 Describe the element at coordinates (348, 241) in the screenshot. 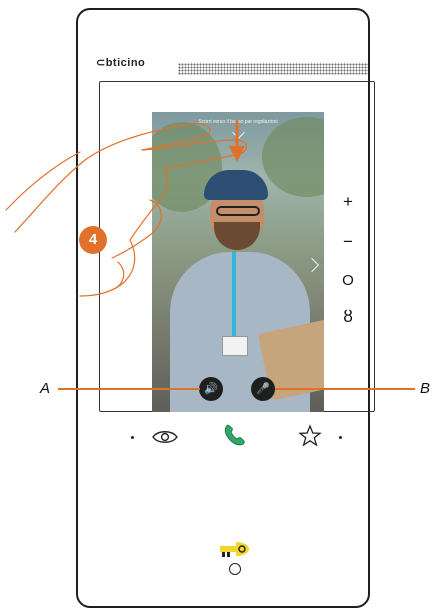

I see `volume-down-button: −` at that location.